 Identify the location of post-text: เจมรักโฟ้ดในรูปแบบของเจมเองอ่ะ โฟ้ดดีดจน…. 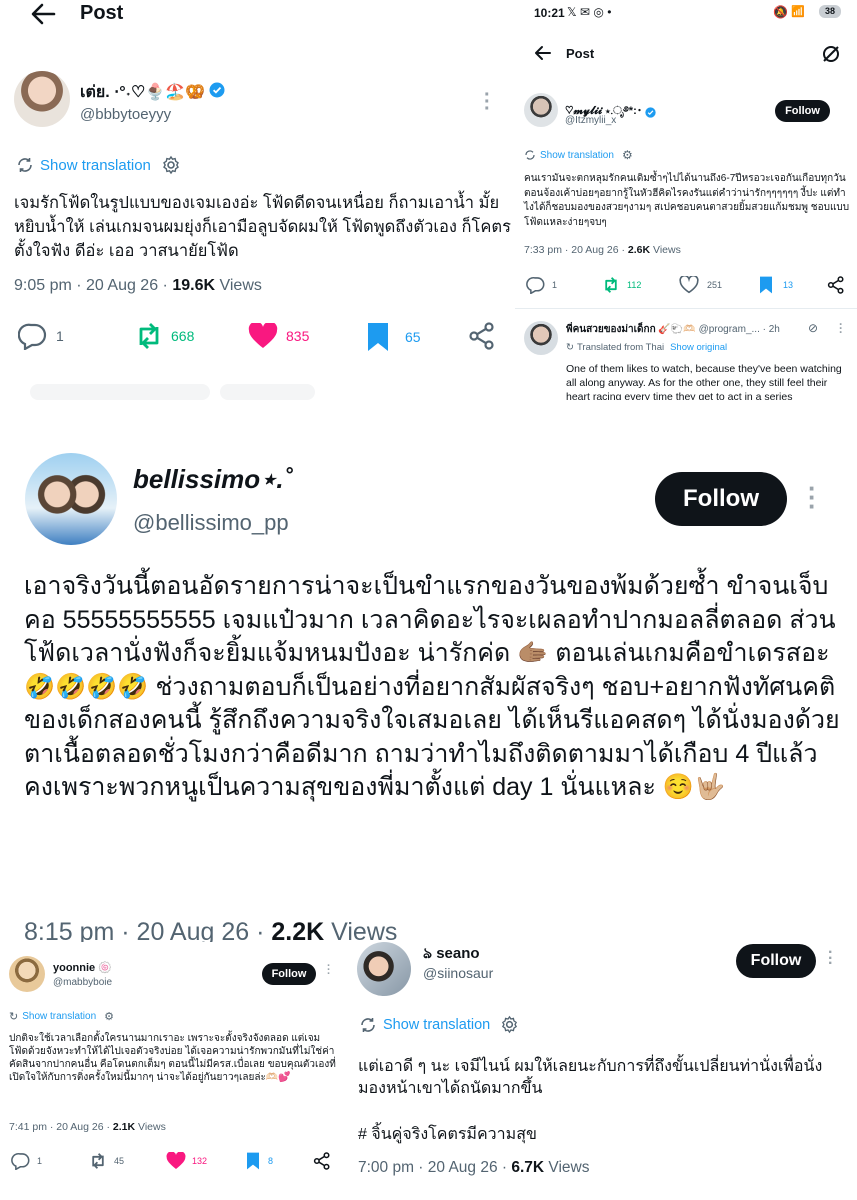
(262, 227).